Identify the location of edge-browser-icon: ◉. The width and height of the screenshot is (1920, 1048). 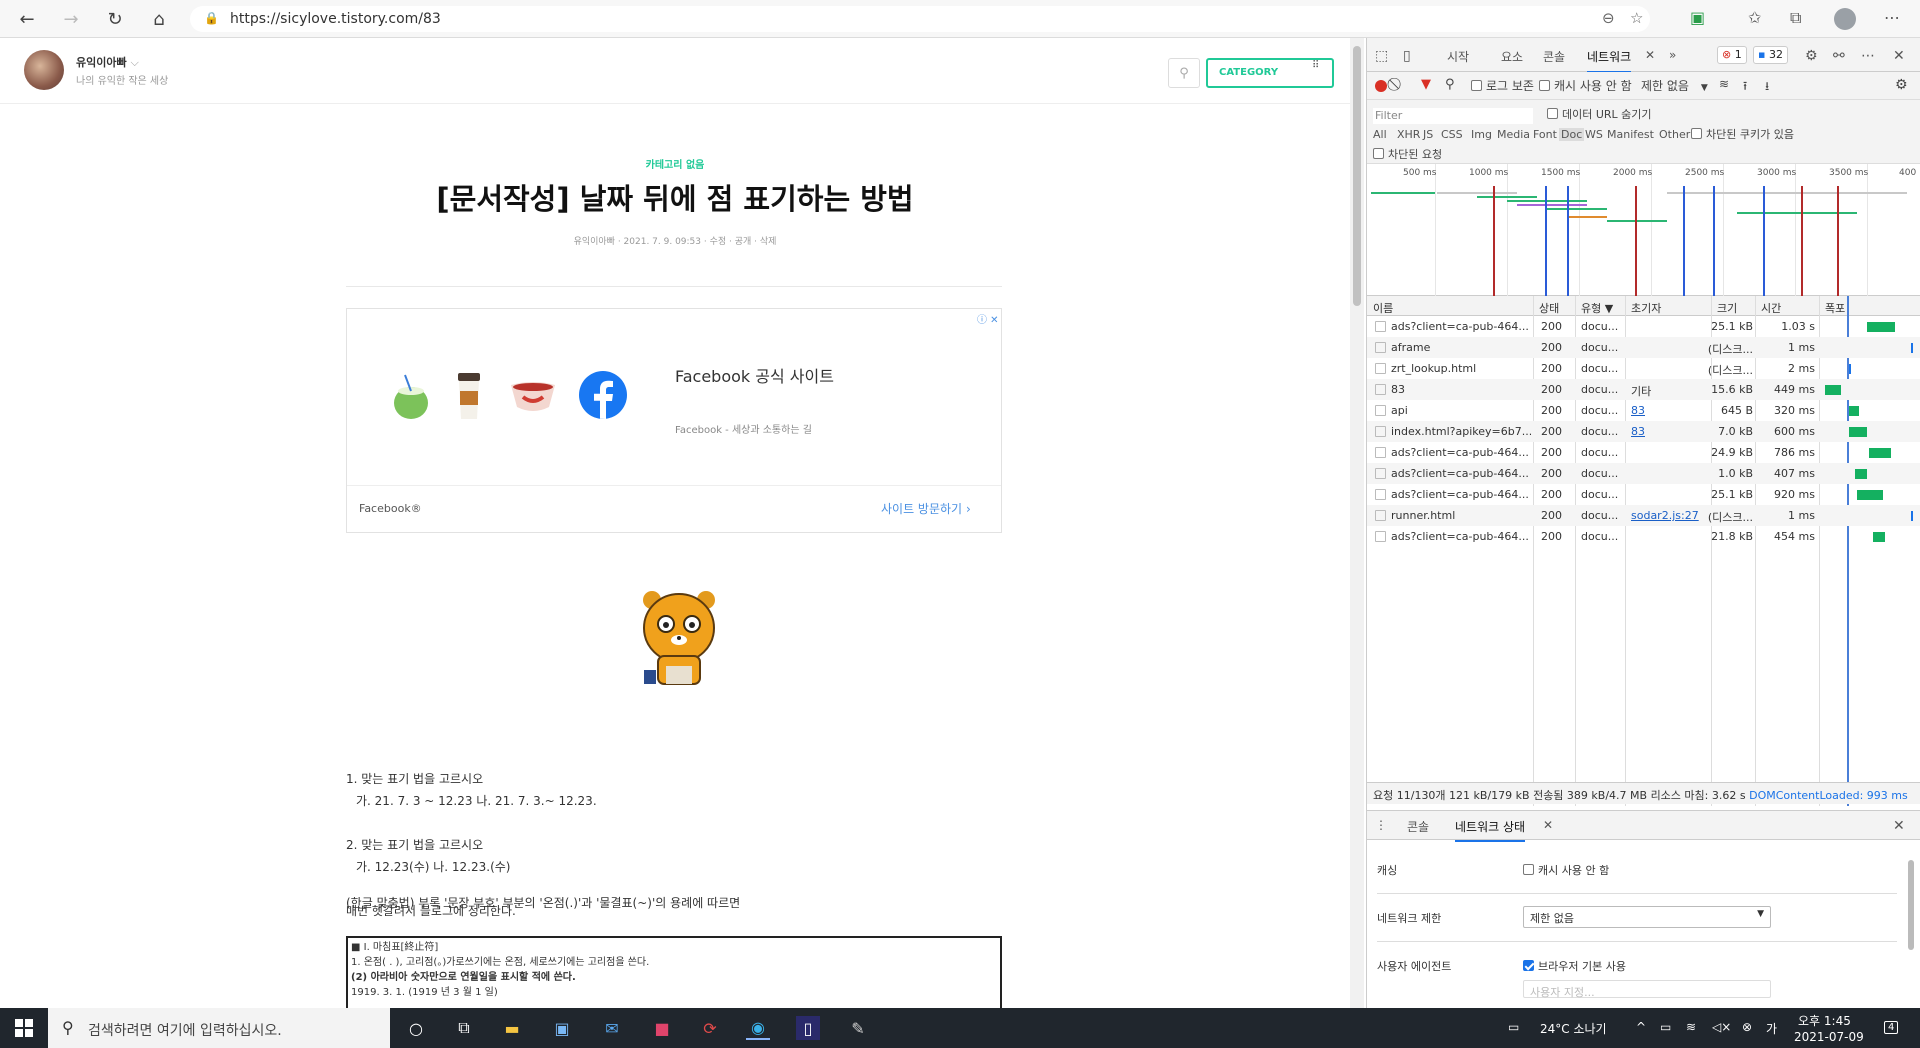
(758, 1028).